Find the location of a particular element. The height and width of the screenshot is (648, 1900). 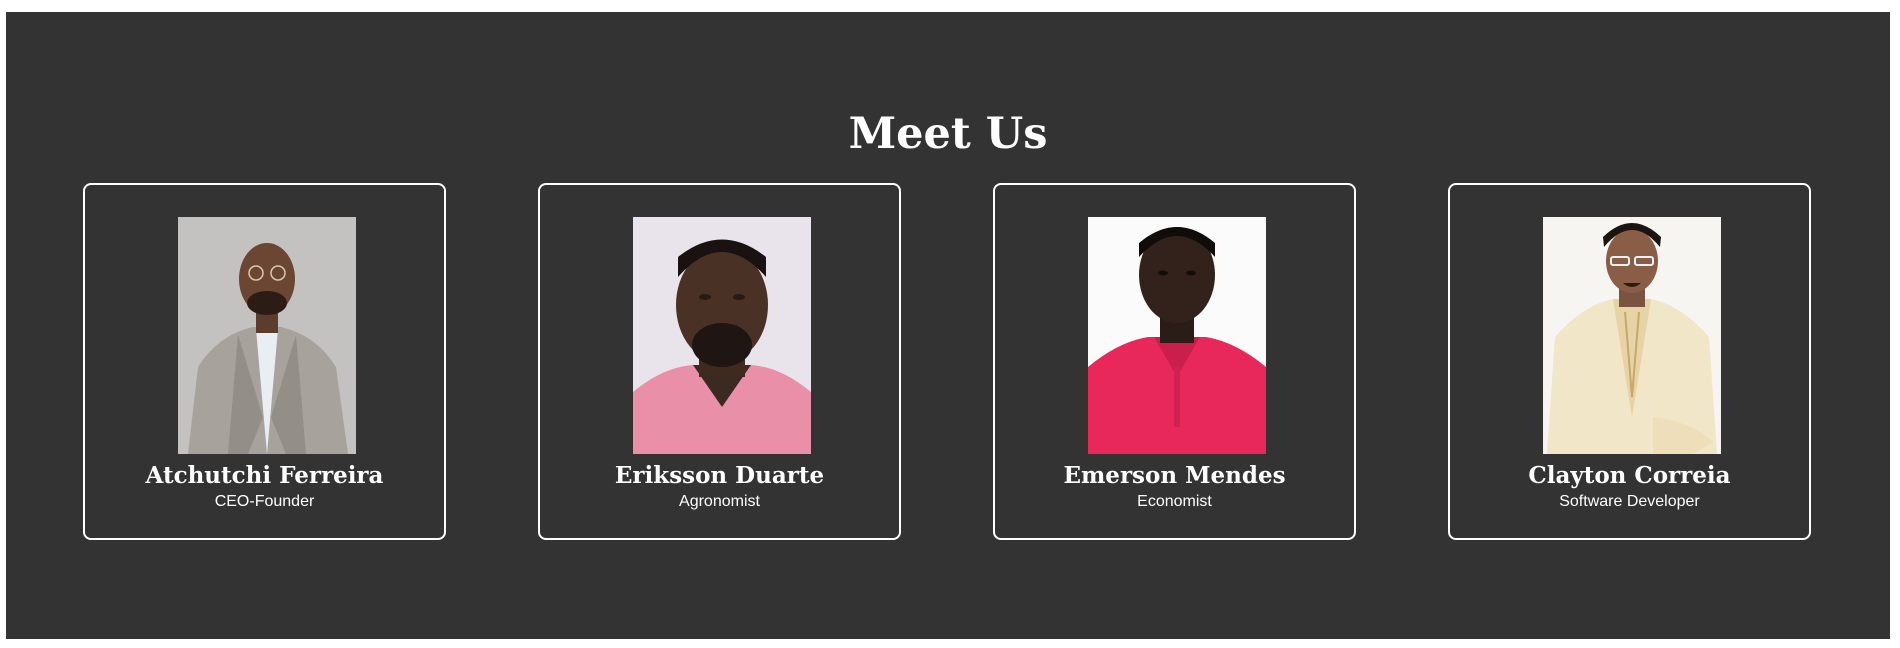

member-name: Emerson Mendes is located at coordinates (1174, 475).